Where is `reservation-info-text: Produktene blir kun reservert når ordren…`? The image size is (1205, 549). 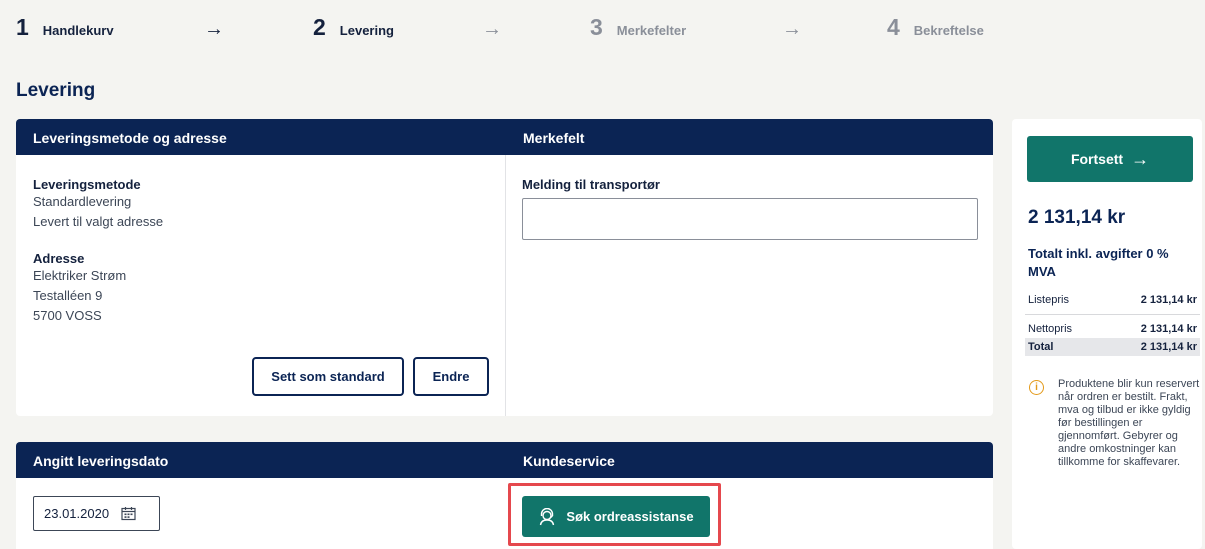 reservation-info-text: Produktene blir kun reservert når ordren… is located at coordinates (1129, 423).